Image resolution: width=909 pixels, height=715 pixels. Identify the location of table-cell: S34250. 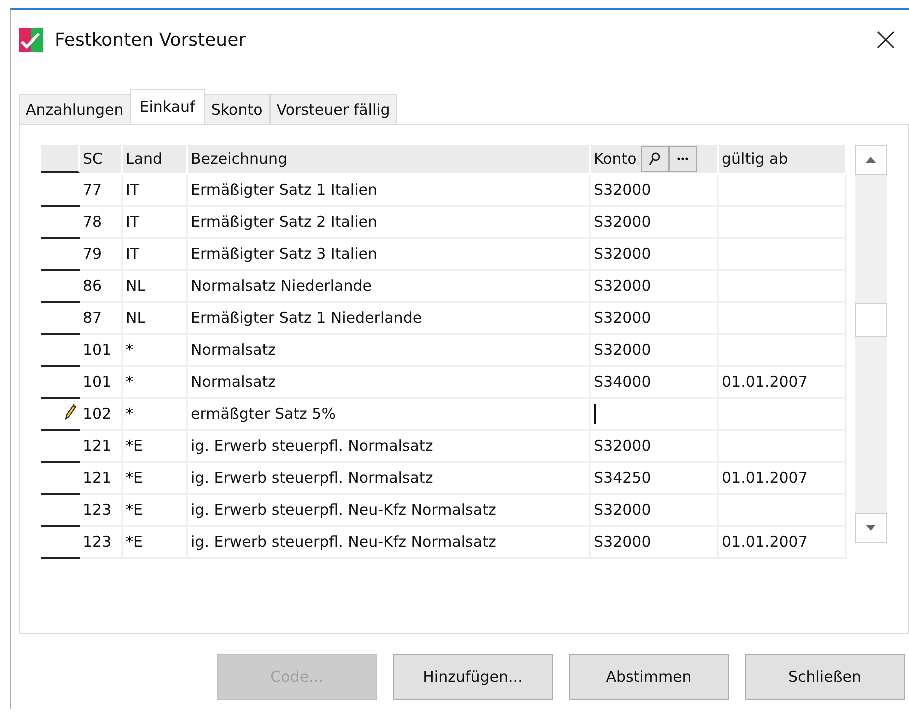
(655, 479).